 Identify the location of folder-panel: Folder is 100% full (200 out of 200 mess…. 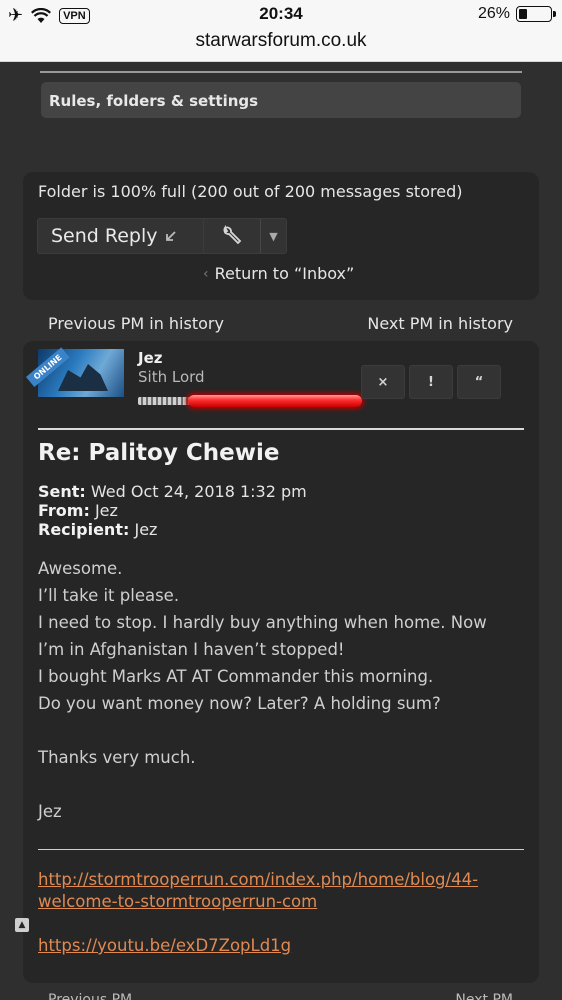
(281, 236).